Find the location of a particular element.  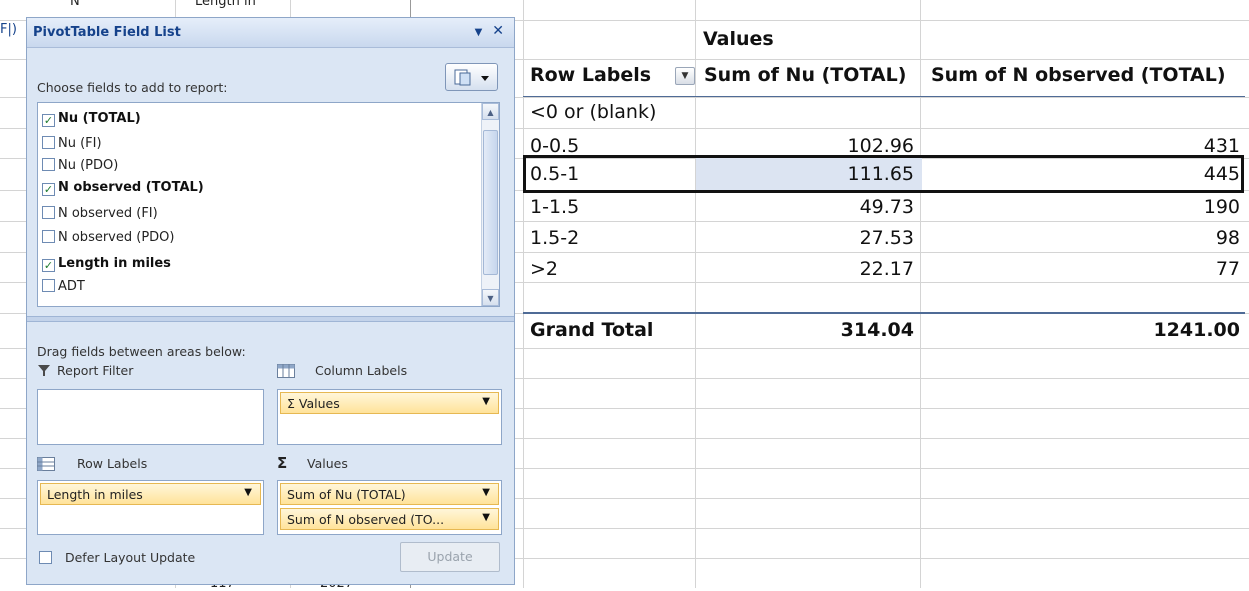

sum-n-observed-header: Sum of N observed (TOTAL) is located at coordinates (1078, 75).